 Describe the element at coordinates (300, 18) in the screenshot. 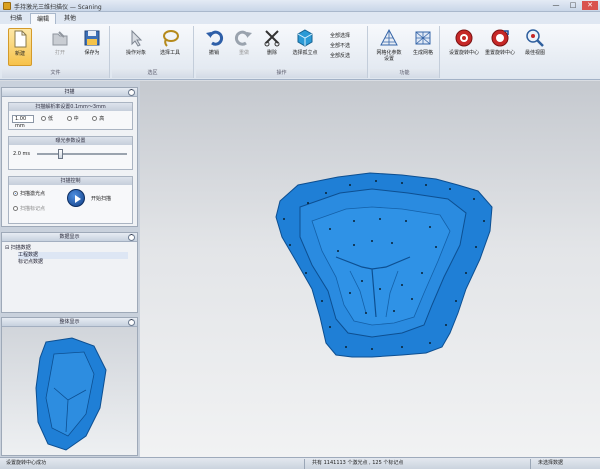

I see `ribbon-tabs: 扫描 编辑 其他` at that location.